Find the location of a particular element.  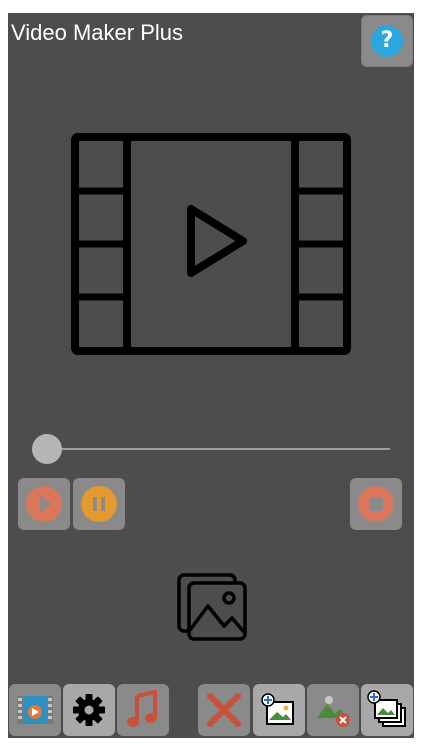

pause-icon is located at coordinates (99, 504).